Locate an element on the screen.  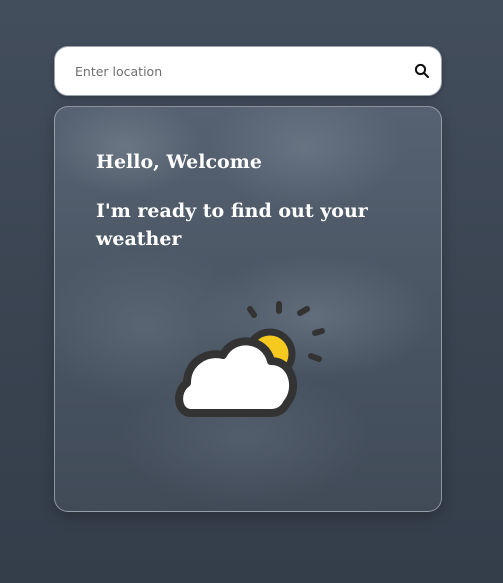
welcome-message: I'm ready to find out your weather is located at coordinates (232, 225).